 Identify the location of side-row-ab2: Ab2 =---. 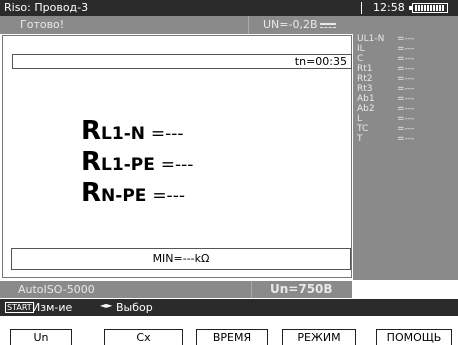
(407, 109).